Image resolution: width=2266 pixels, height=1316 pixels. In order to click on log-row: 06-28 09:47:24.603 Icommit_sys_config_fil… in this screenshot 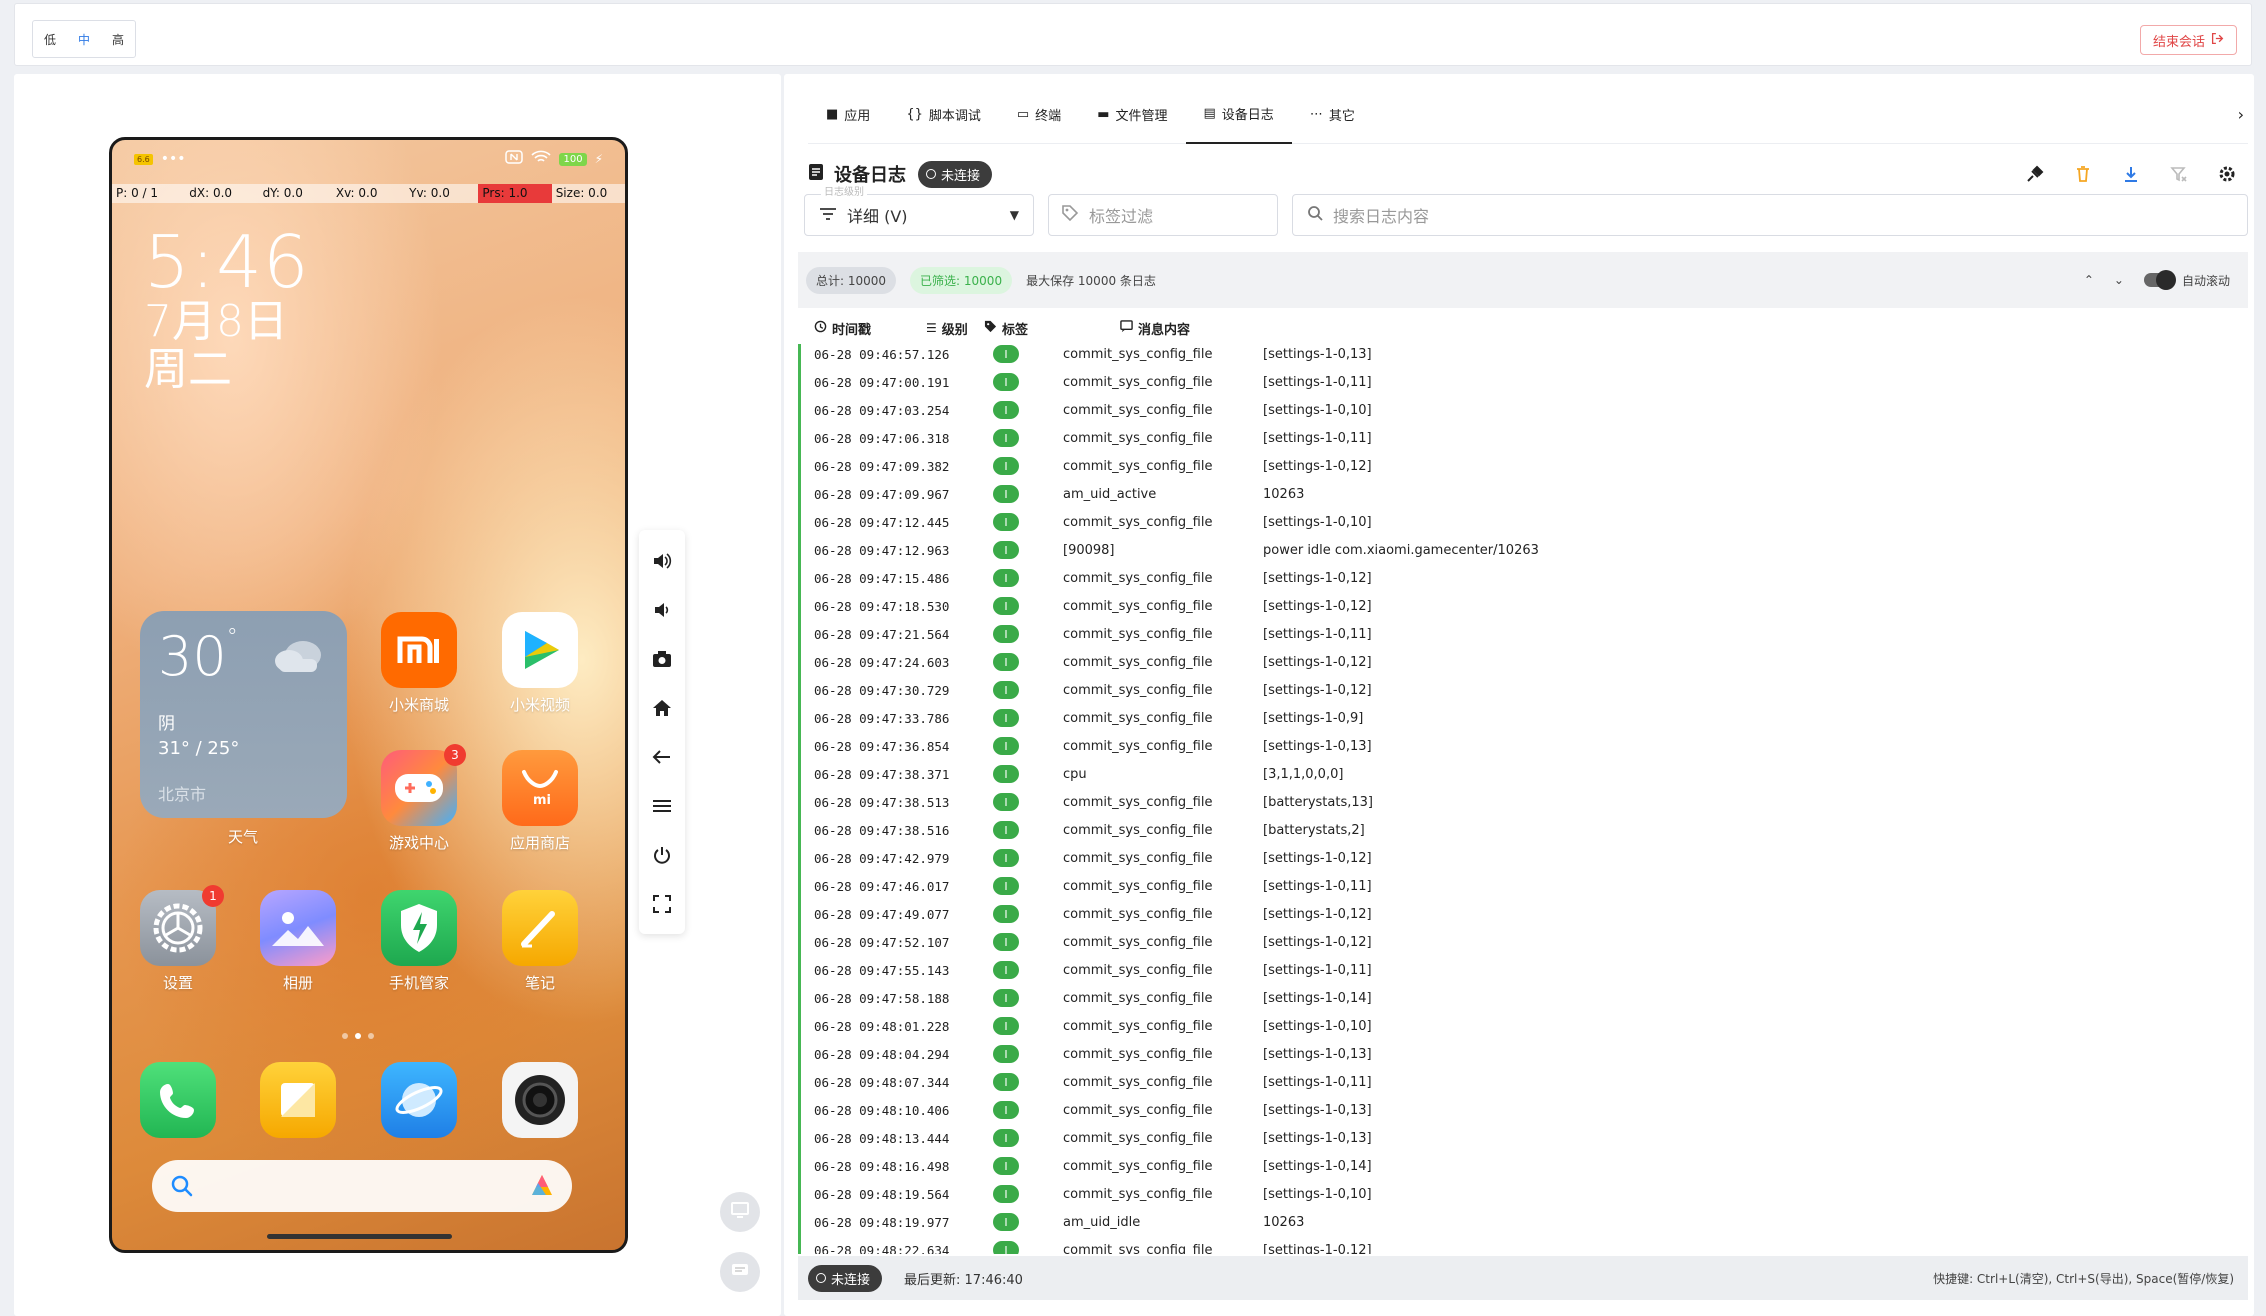, I will do `click(1524, 662)`.